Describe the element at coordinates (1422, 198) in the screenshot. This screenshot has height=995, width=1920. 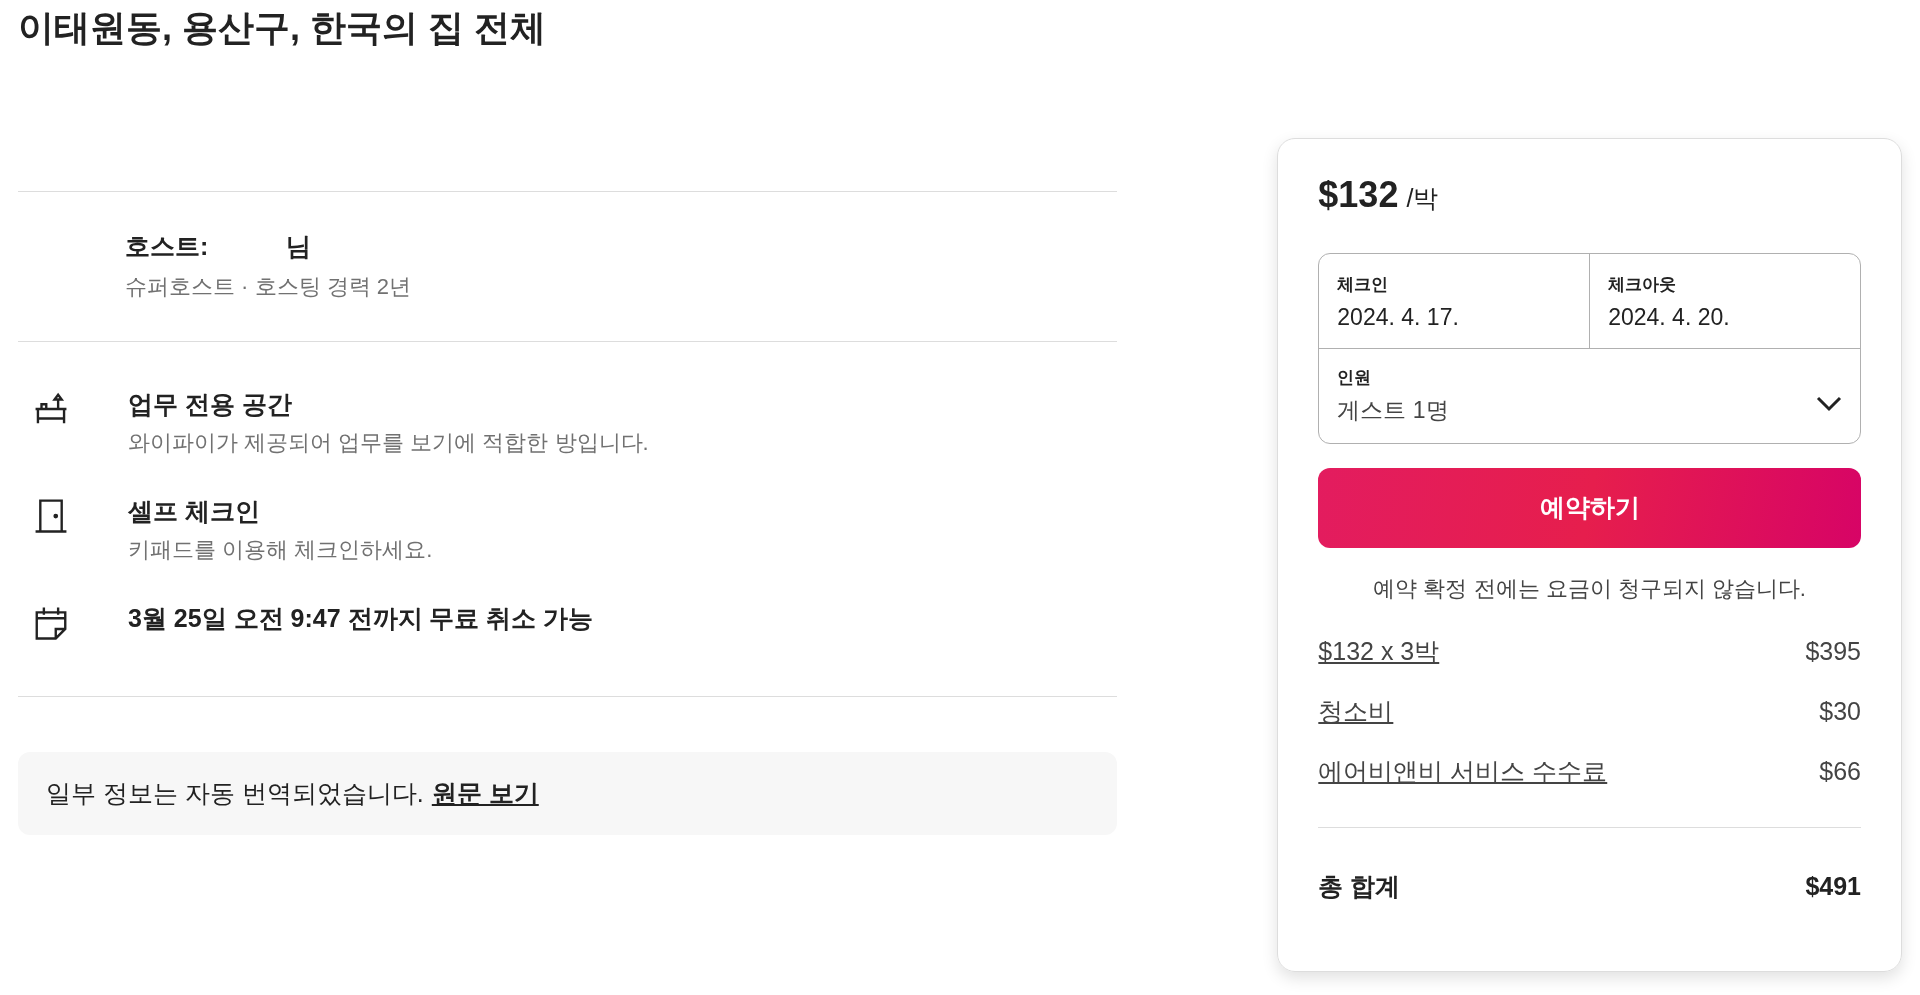
I see `price-unit: /박` at that location.